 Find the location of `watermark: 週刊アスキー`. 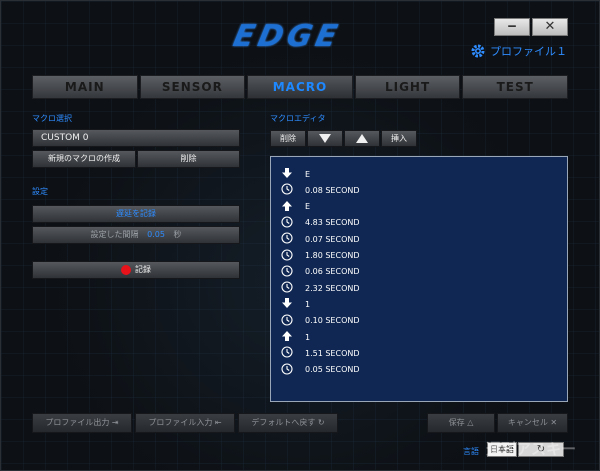

watermark: 週刊アスキー is located at coordinates (531, 449).